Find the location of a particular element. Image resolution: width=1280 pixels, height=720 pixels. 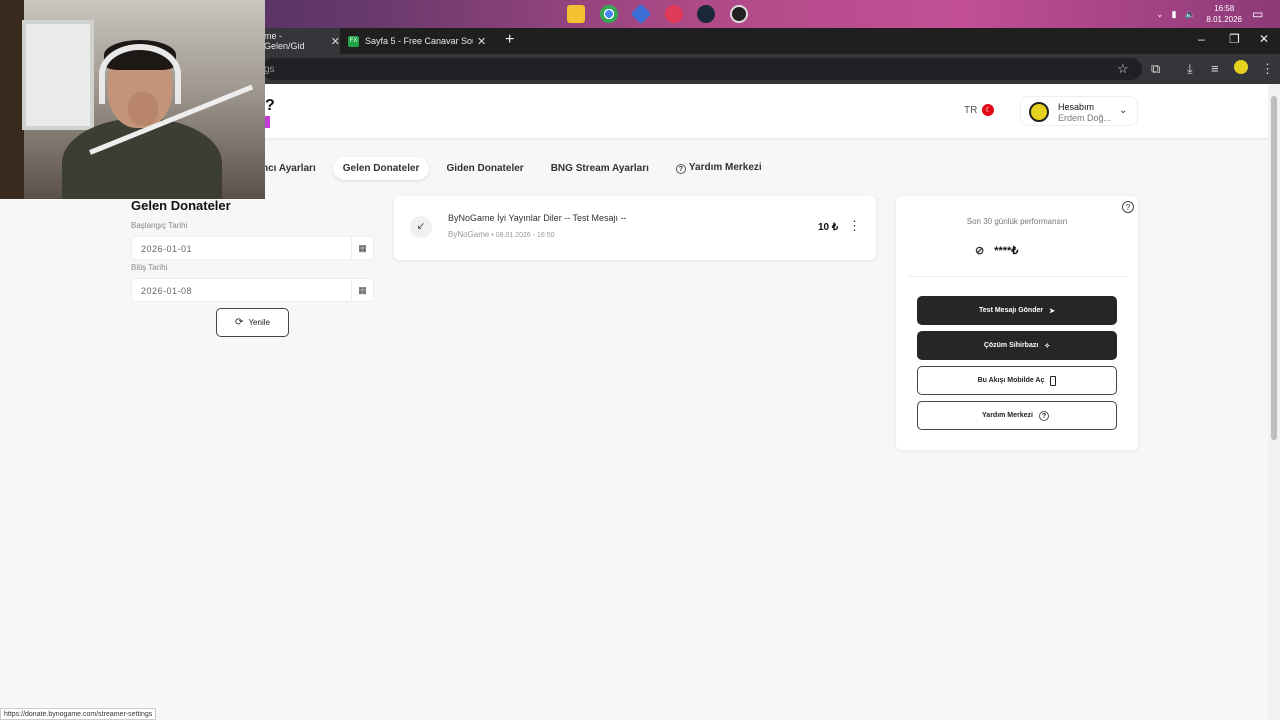

address-text: gs is located at coordinates (269, 69).